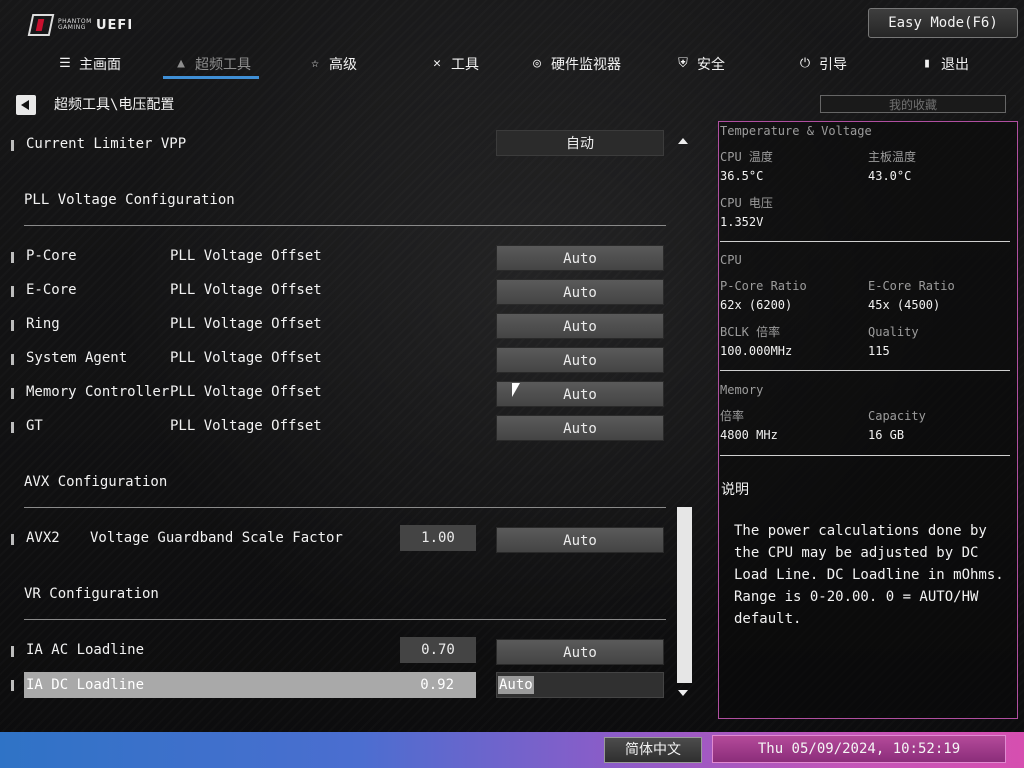  I want to click on phantom-gaming-logo-icon, so click(41, 25).